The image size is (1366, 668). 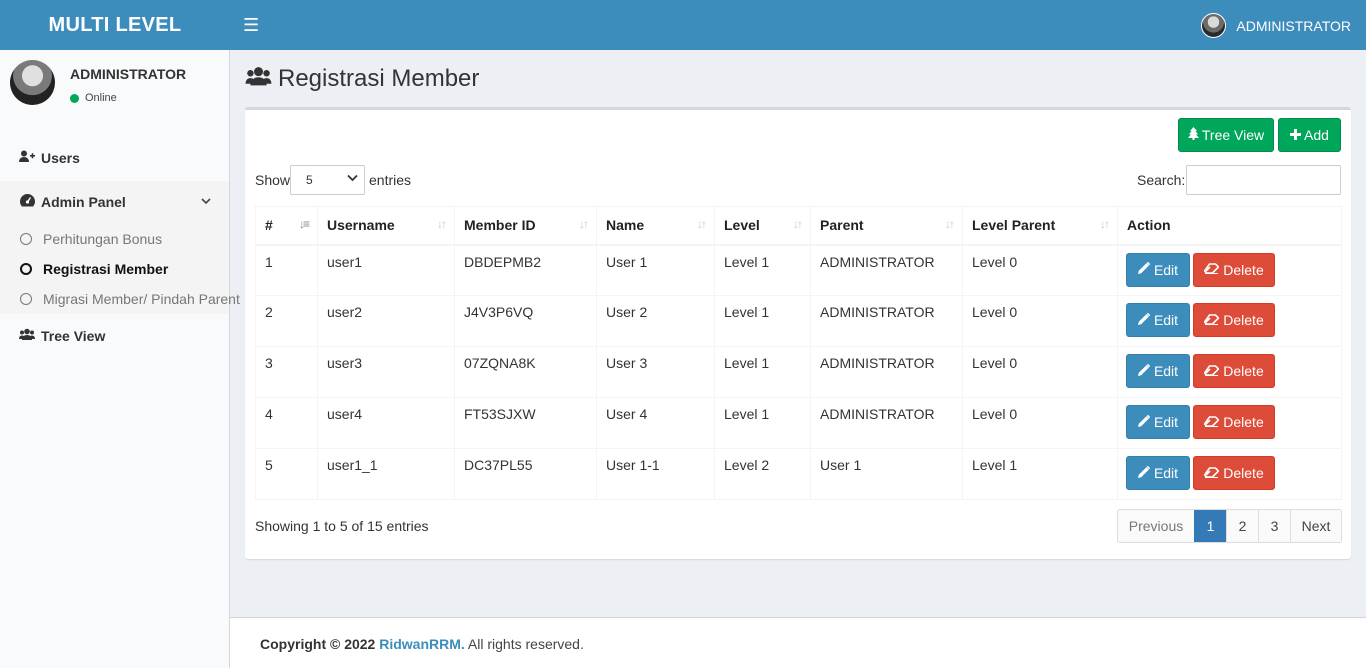 I want to click on column-header-action: Action, so click(x=1229, y=226).